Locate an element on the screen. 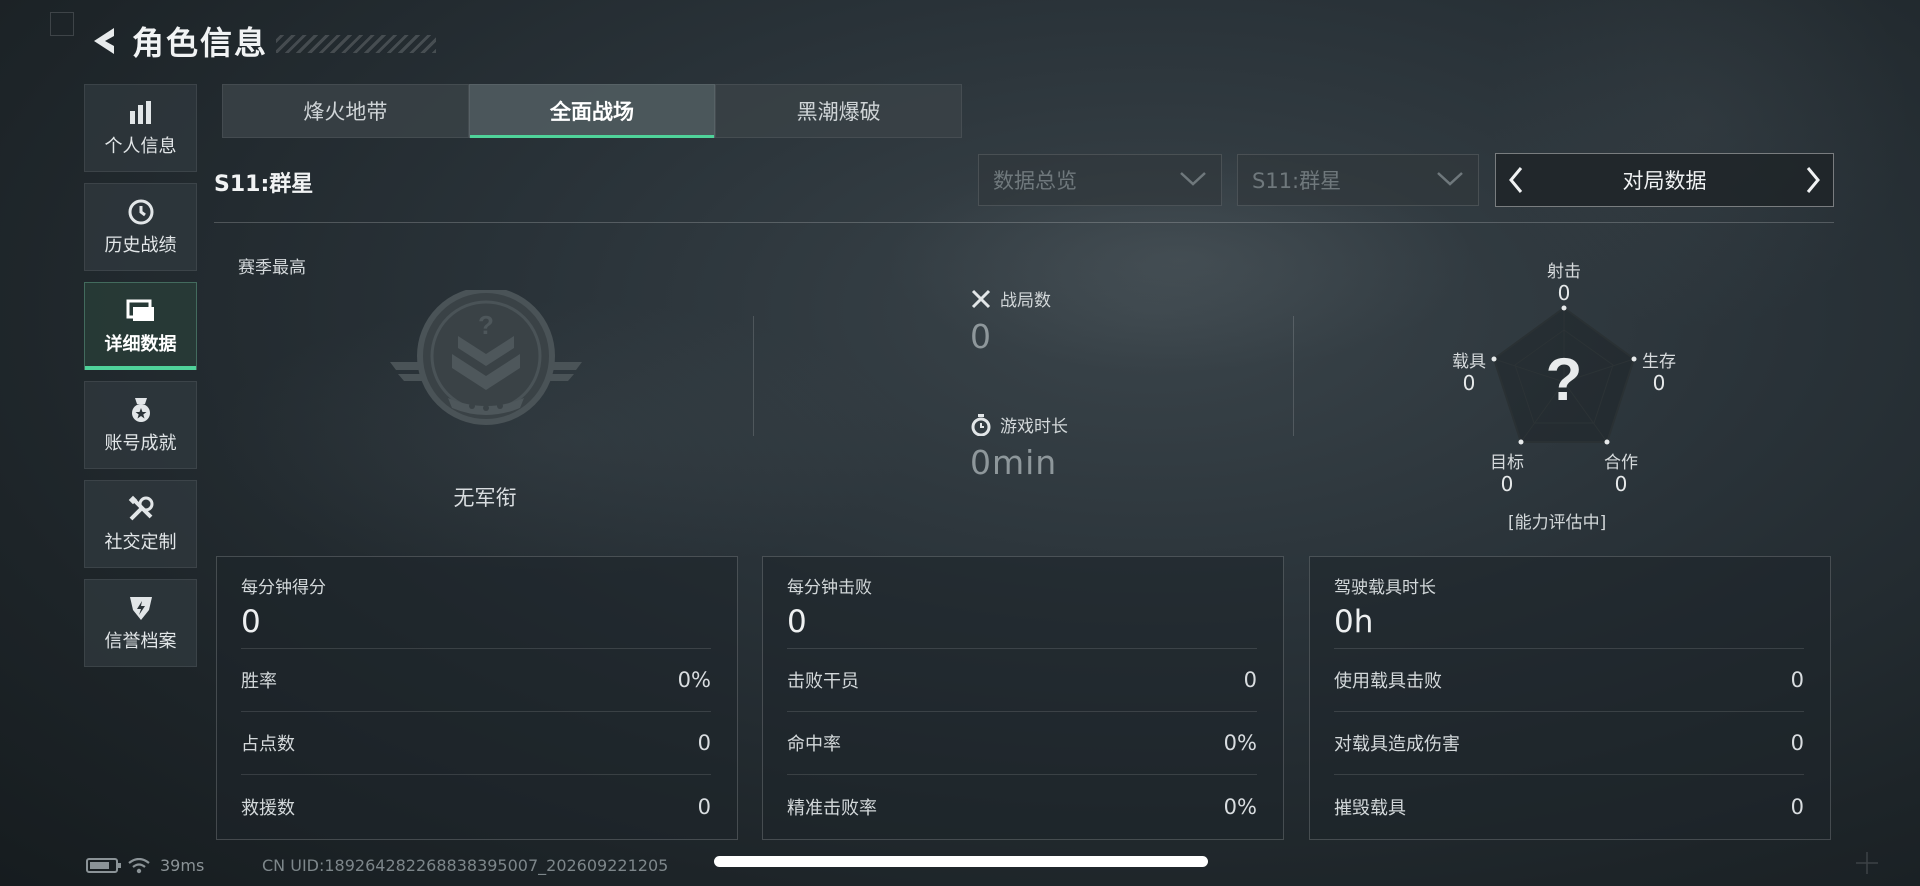 Image resolution: width=1920 pixels, height=886 pixels. medal-icon is located at coordinates (141, 410).